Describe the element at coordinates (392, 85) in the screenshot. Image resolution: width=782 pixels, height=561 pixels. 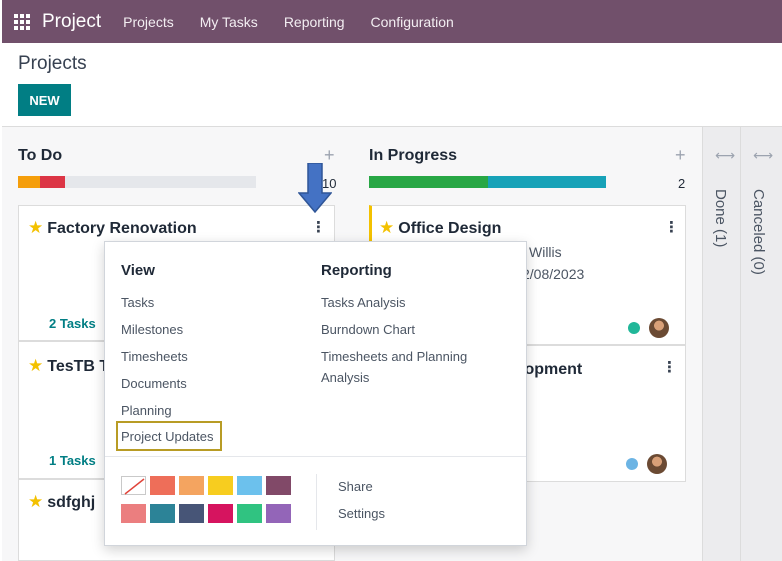
I see `control-panel: Projects NEW` at that location.